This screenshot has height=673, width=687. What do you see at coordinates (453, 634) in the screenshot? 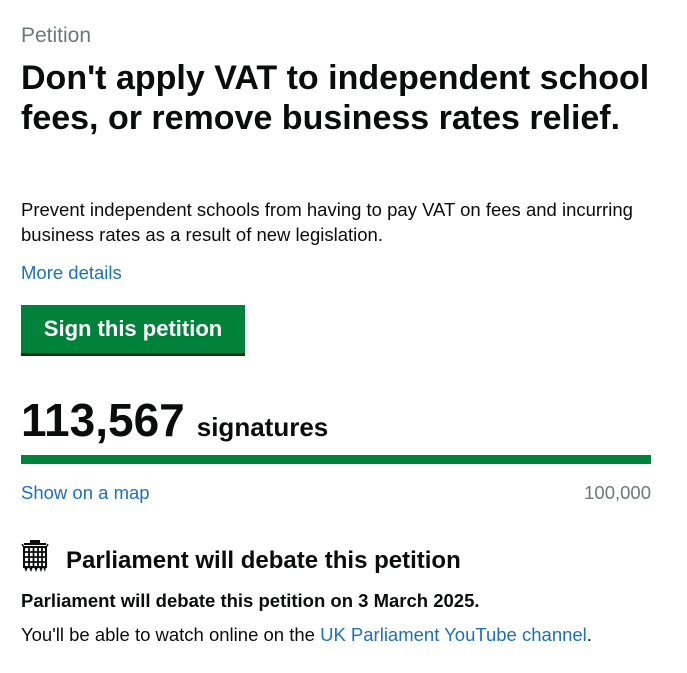
I see `youtube-channel-link: UK Parliament YouTube channel` at bounding box center [453, 634].